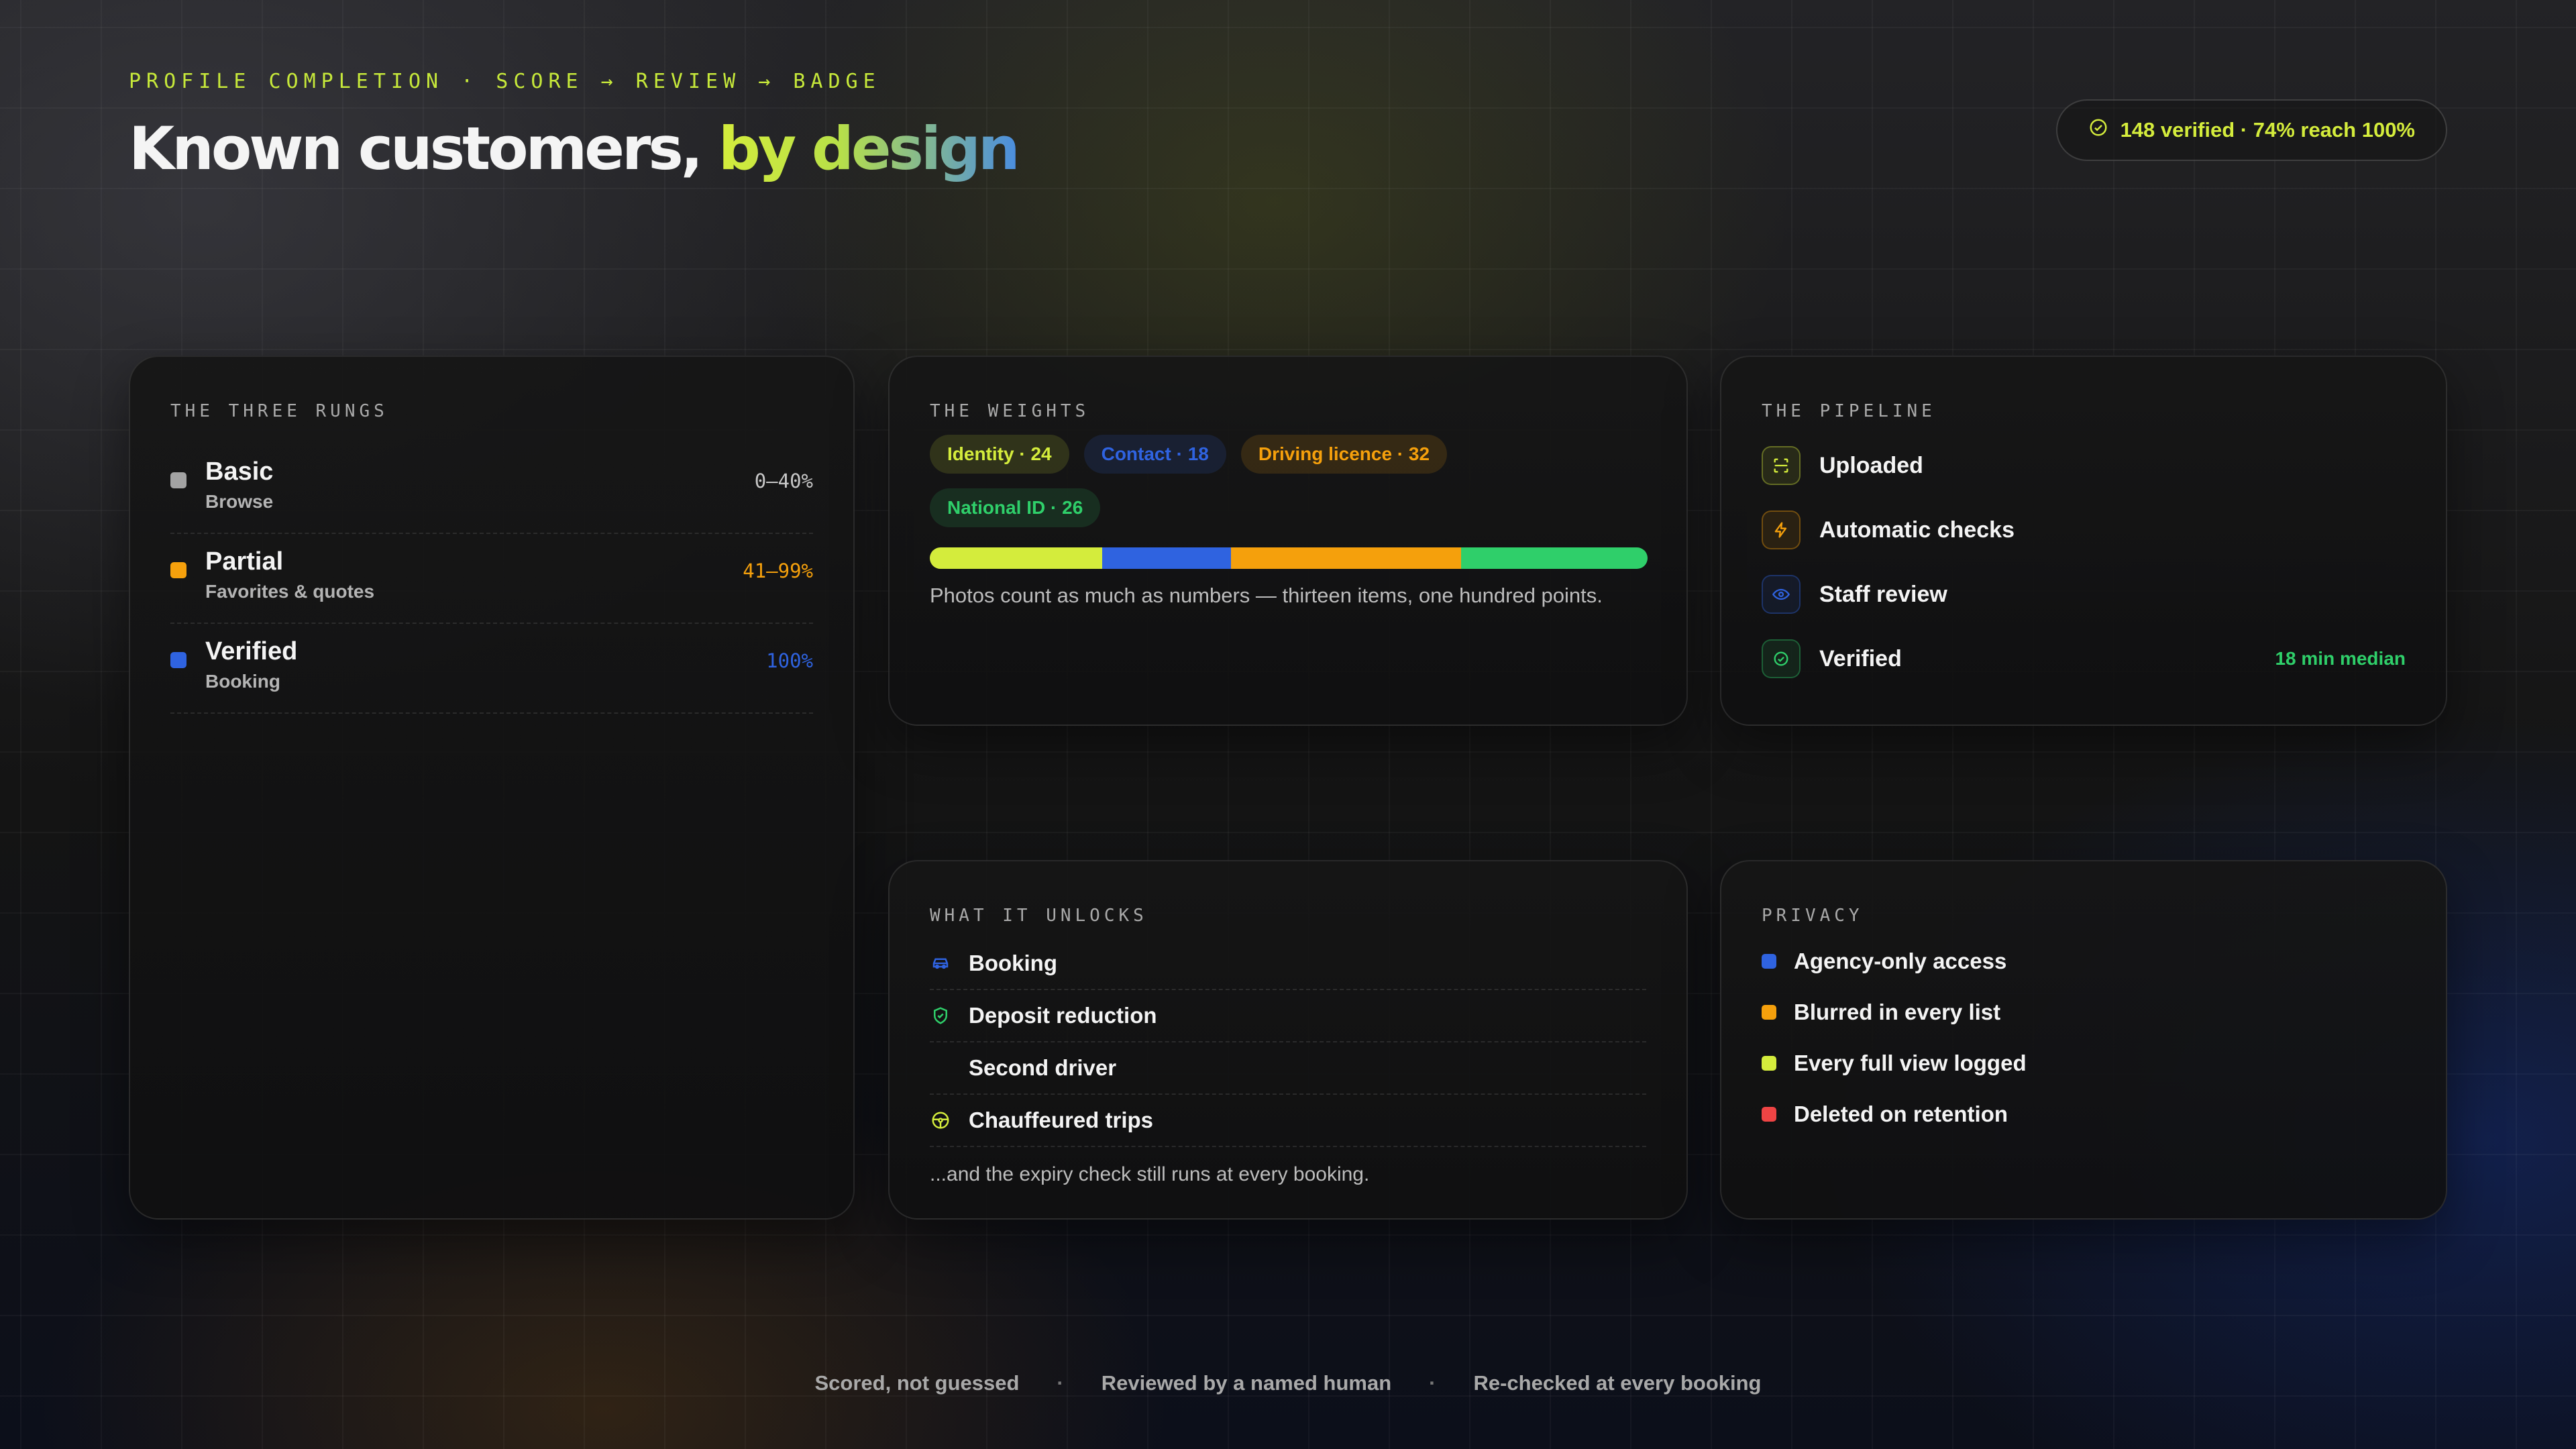 The height and width of the screenshot is (1449, 2576). I want to click on privacy-item: Agency-only access, so click(1884, 961).